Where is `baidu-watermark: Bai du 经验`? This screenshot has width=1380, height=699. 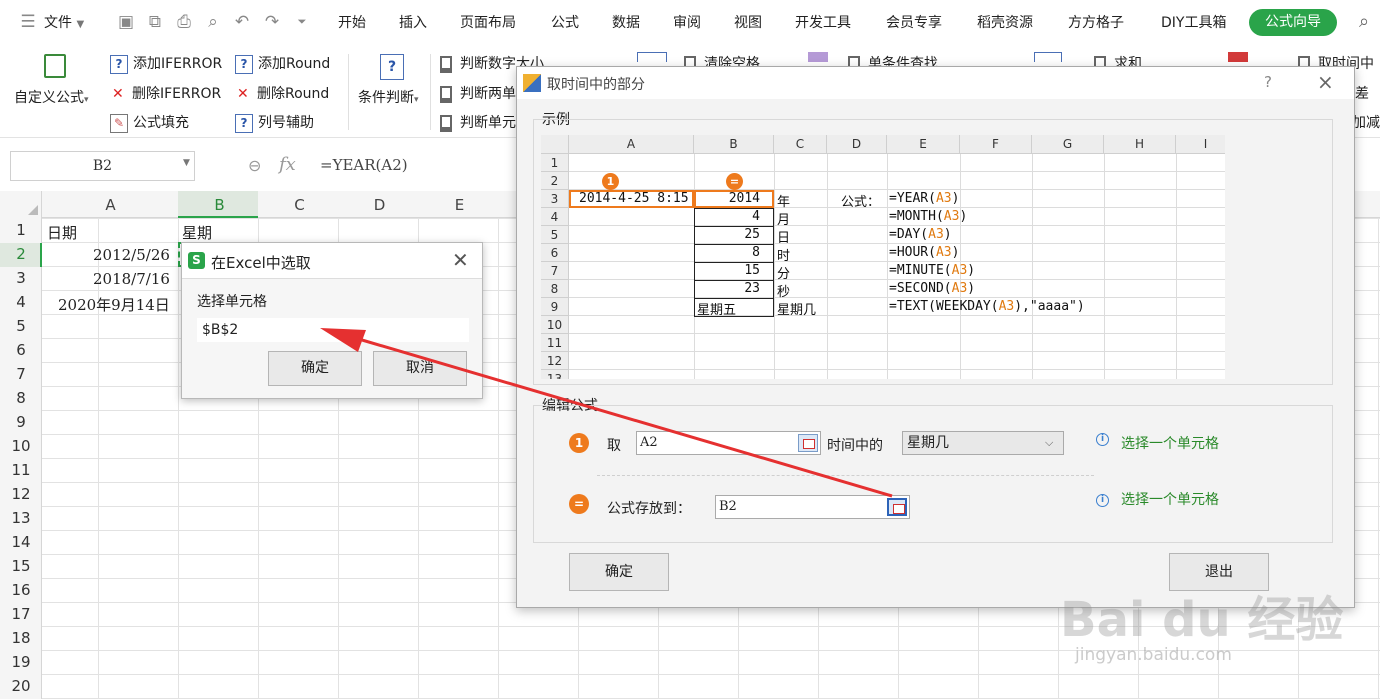 baidu-watermark: Bai du 经验 is located at coordinates (1202, 620).